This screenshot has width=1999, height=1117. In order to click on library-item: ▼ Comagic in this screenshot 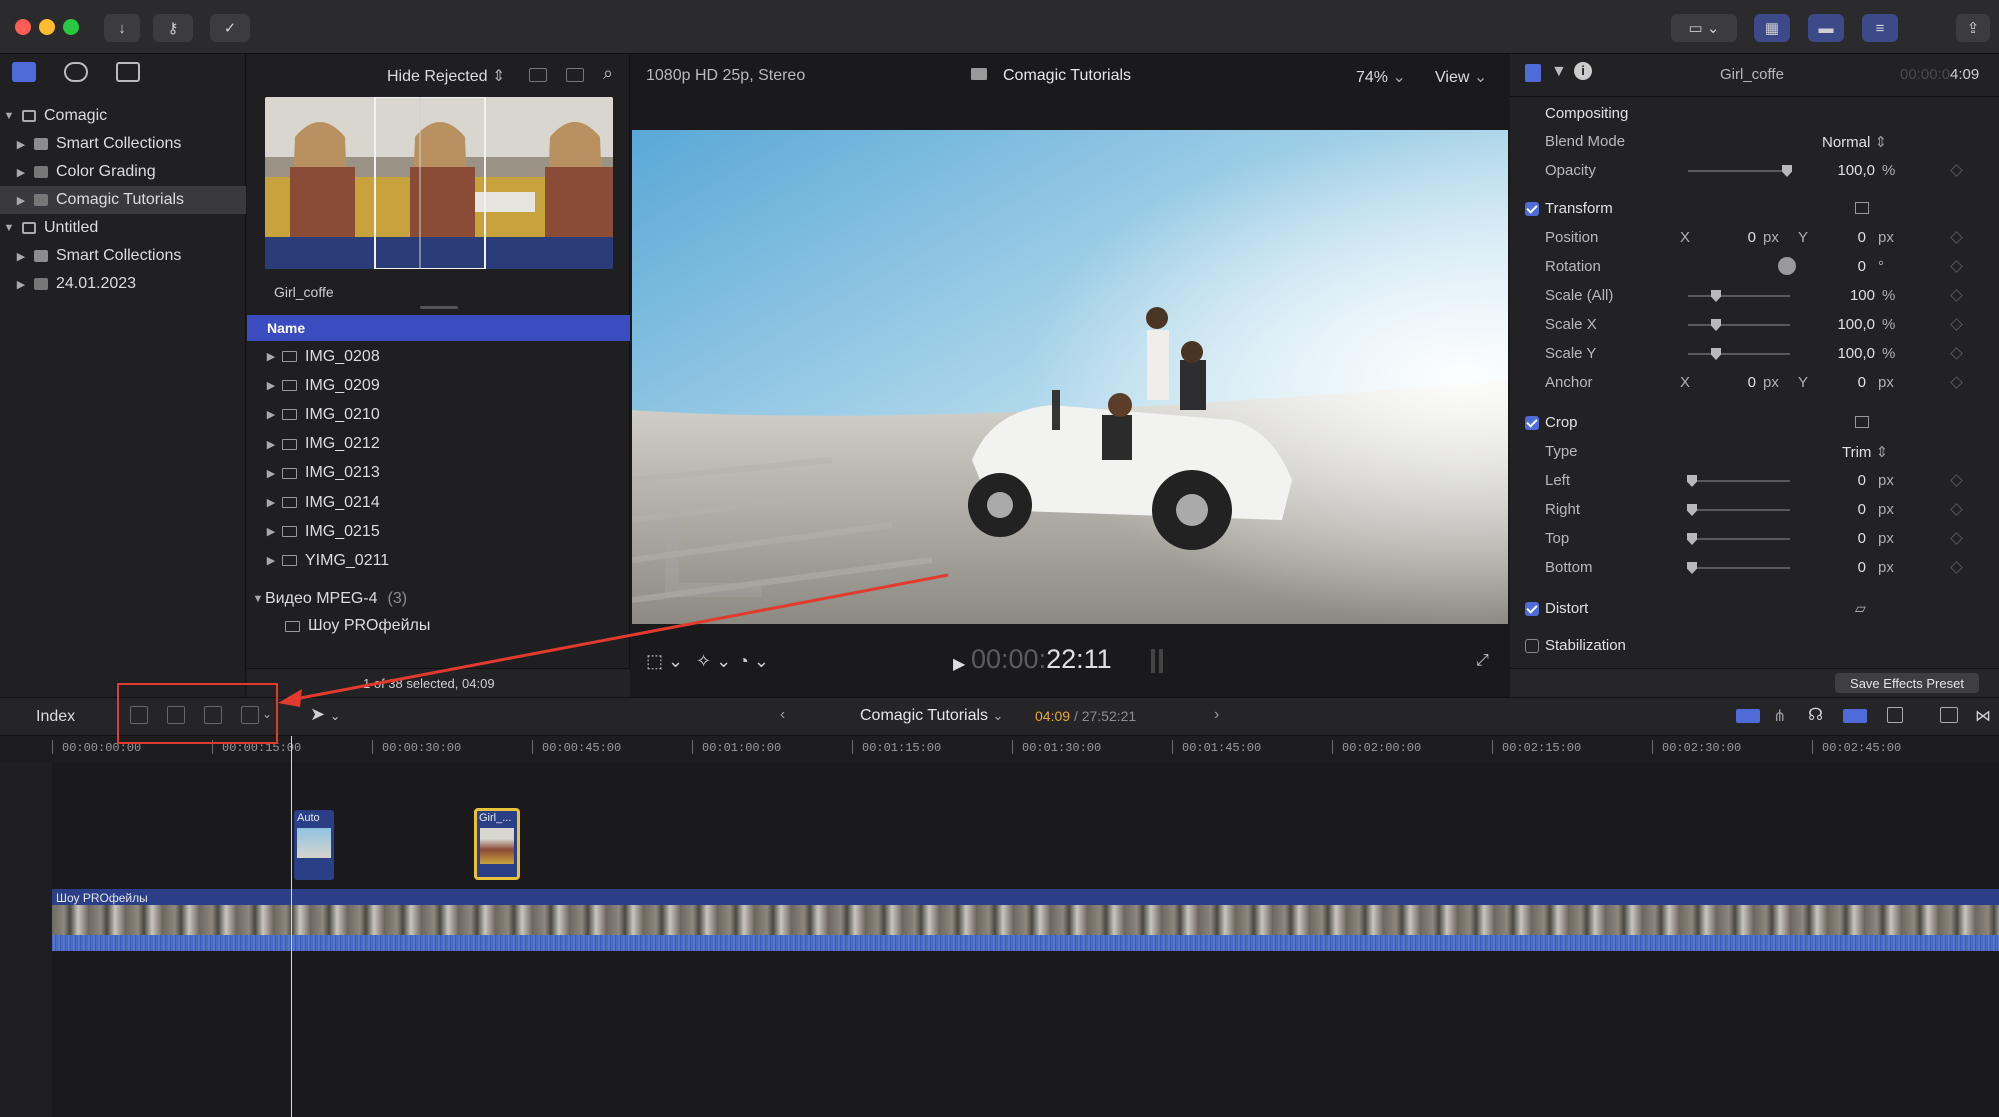, I will do `click(123, 116)`.